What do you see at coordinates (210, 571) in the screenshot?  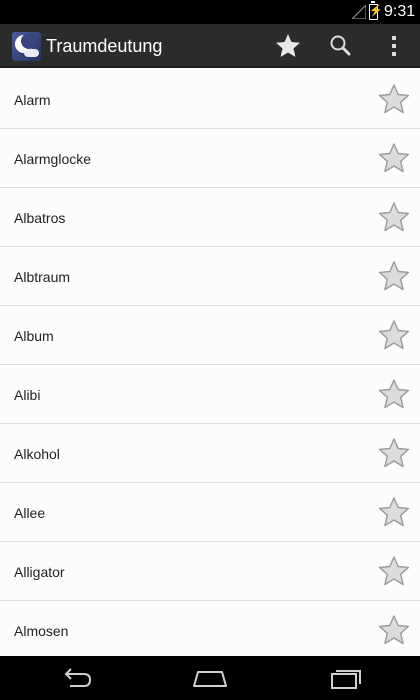 I see `list-item: Alligator` at bounding box center [210, 571].